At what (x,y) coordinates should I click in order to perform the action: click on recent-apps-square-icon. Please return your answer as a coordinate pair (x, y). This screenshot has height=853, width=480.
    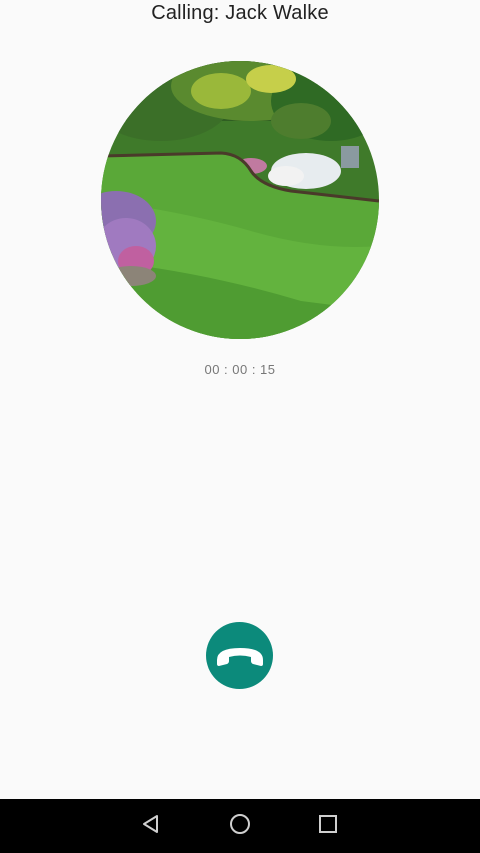
    Looking at the image, I should click on (328, 826).